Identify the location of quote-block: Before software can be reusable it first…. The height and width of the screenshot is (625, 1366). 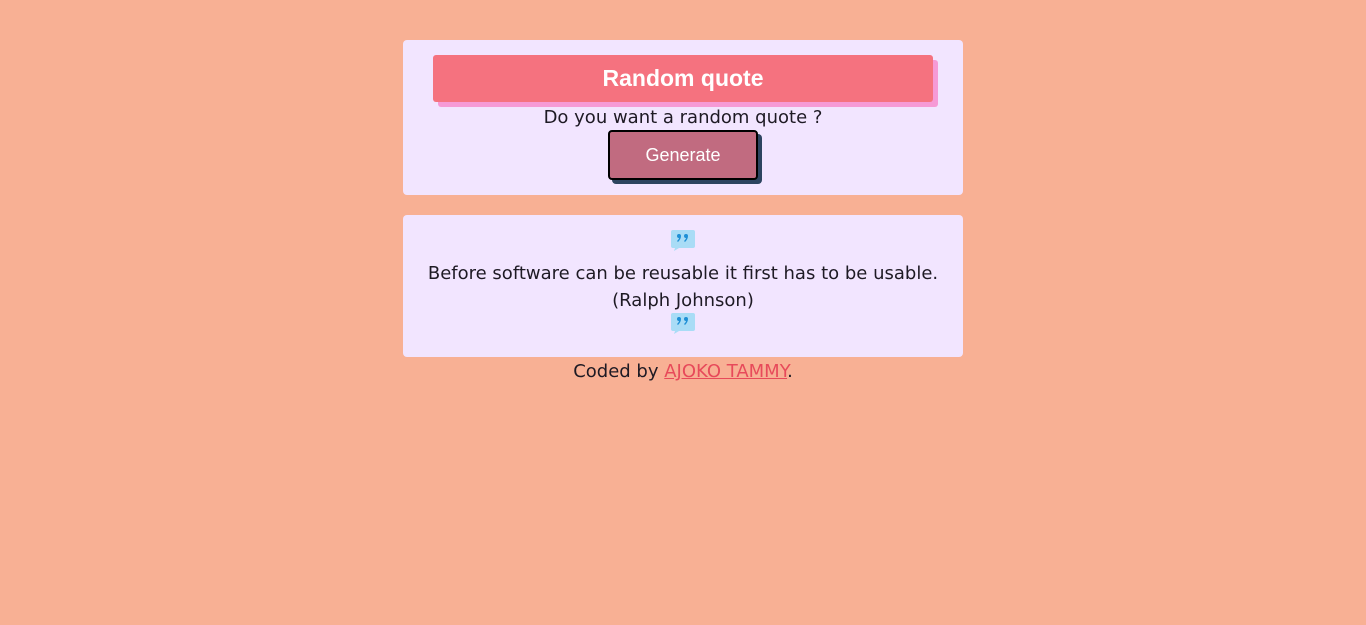
(683, 287).